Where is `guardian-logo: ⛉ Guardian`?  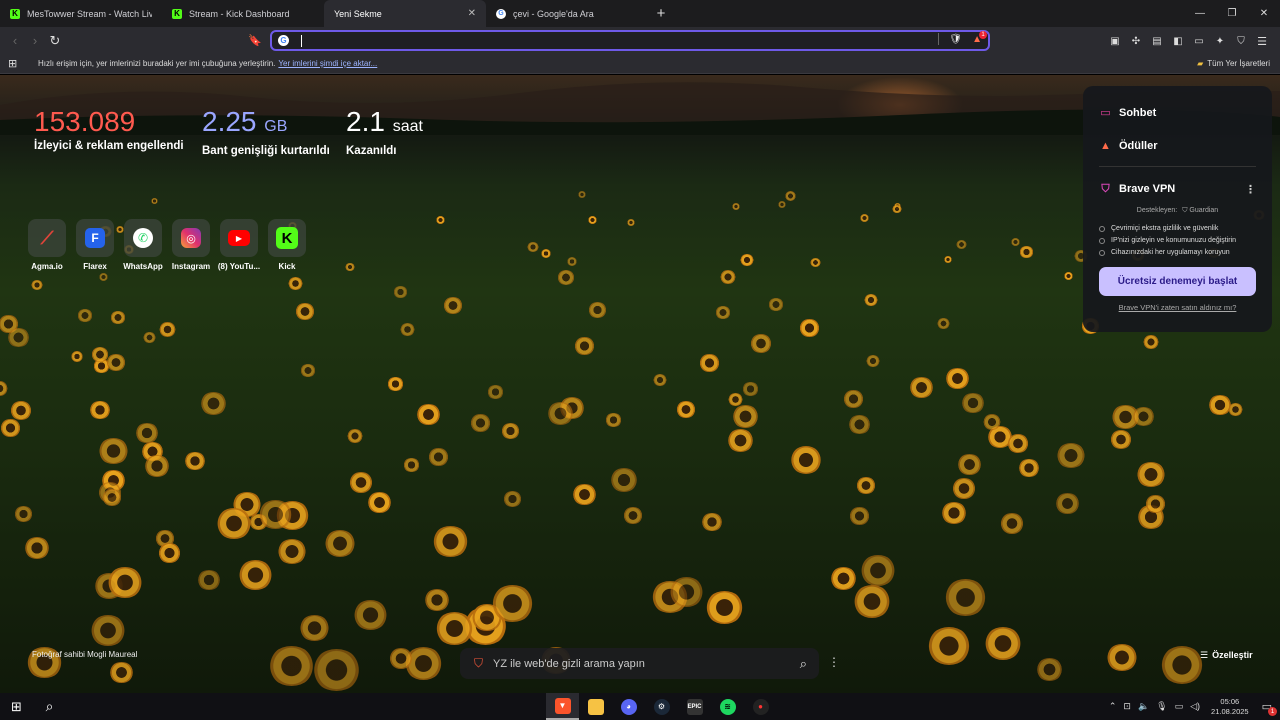
guardian-logo: ⛉ Guardian is located at coordinates (1200, 210).